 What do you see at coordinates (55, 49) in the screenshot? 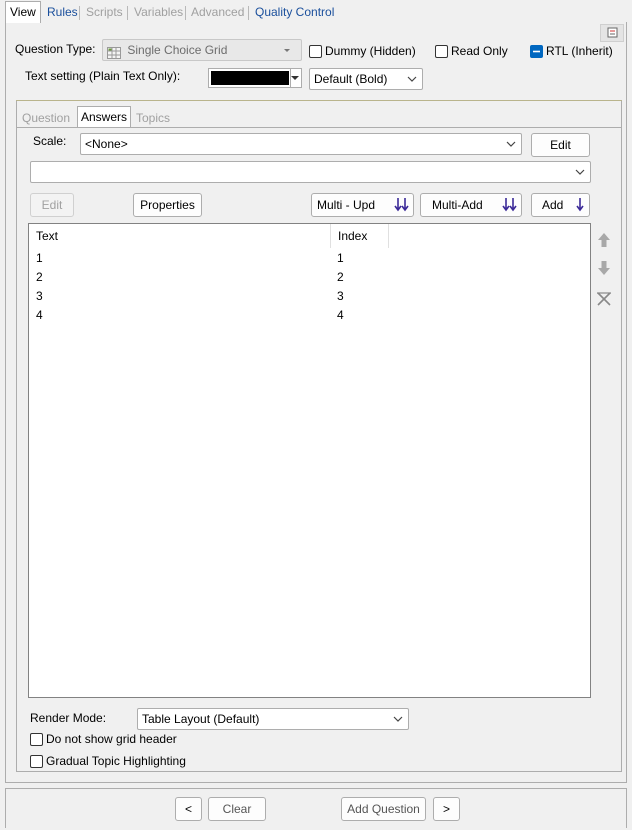
I see `question-type-label: Question Type:` at bounding box center [55, 49].